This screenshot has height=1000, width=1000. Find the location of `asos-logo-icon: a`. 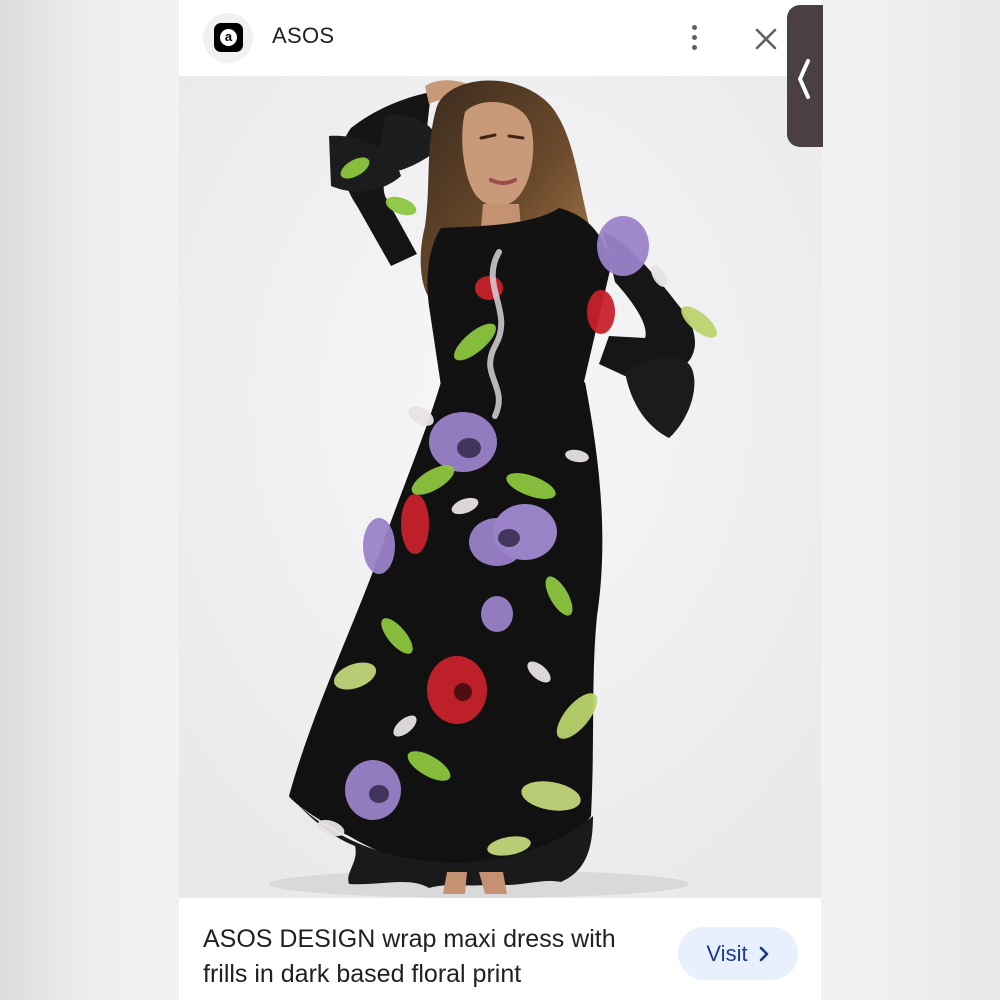

asos-logo-icon: a is located at coordinates (228, 37).